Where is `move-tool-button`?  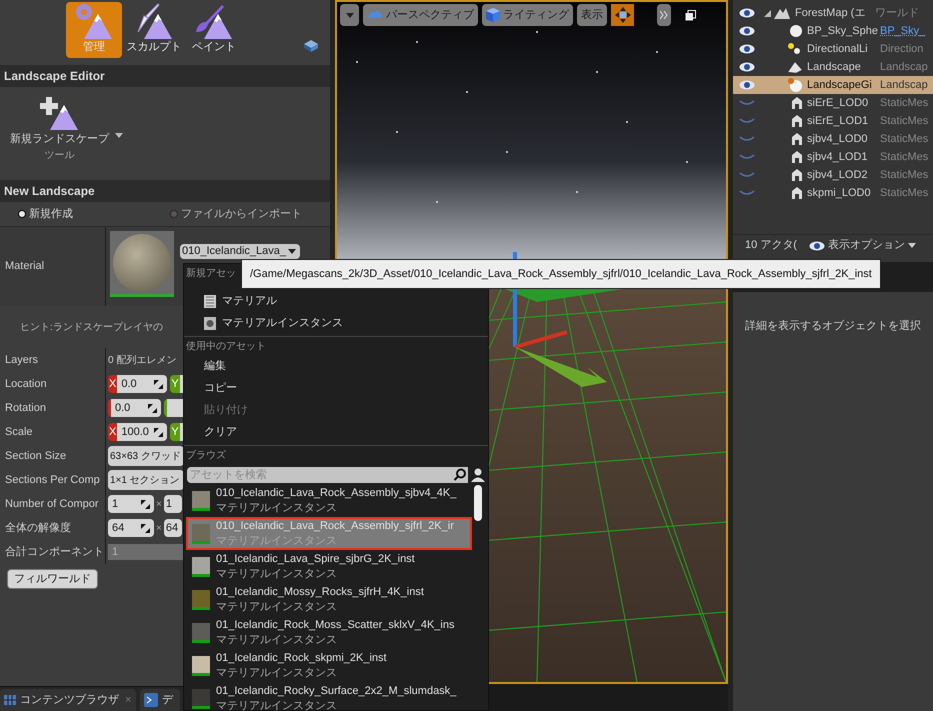 move-tool-button is located at coordinates (622, 15).